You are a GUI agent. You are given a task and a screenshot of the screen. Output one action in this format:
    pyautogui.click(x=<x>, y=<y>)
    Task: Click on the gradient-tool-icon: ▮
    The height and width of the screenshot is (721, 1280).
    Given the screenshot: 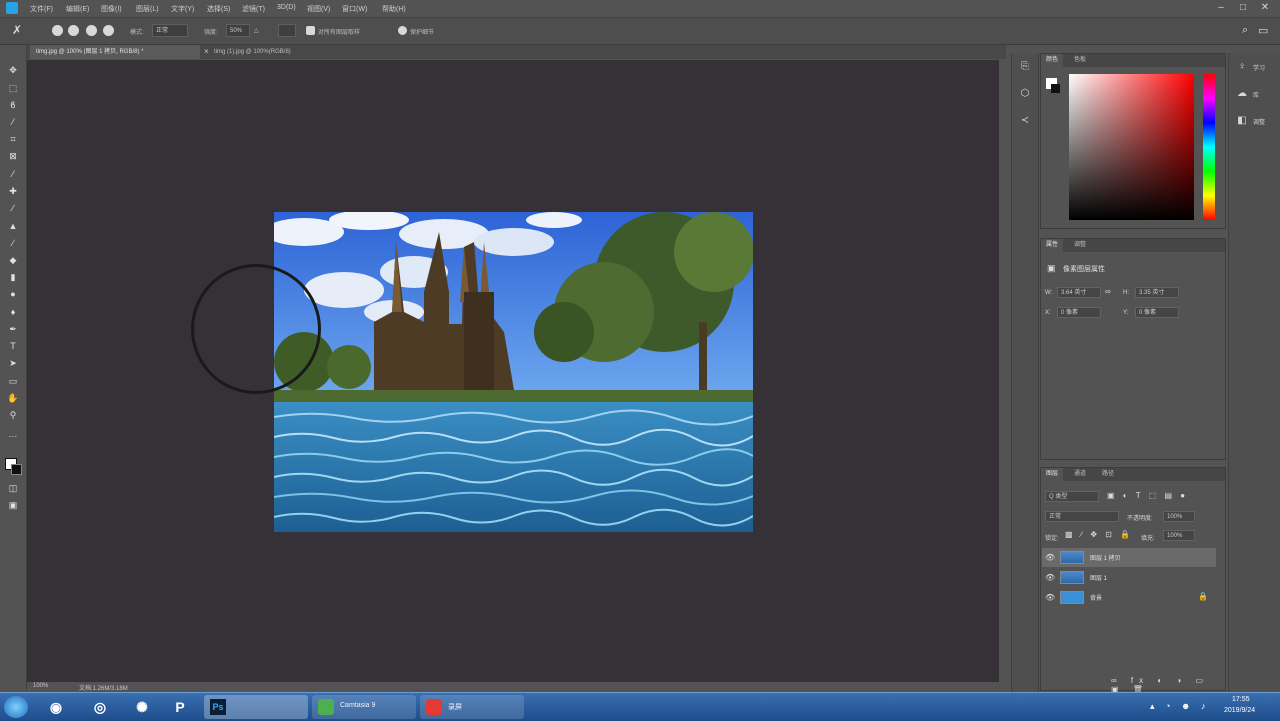 What is the action you would take?
    pyautogui.click(x=13, y=277)
    